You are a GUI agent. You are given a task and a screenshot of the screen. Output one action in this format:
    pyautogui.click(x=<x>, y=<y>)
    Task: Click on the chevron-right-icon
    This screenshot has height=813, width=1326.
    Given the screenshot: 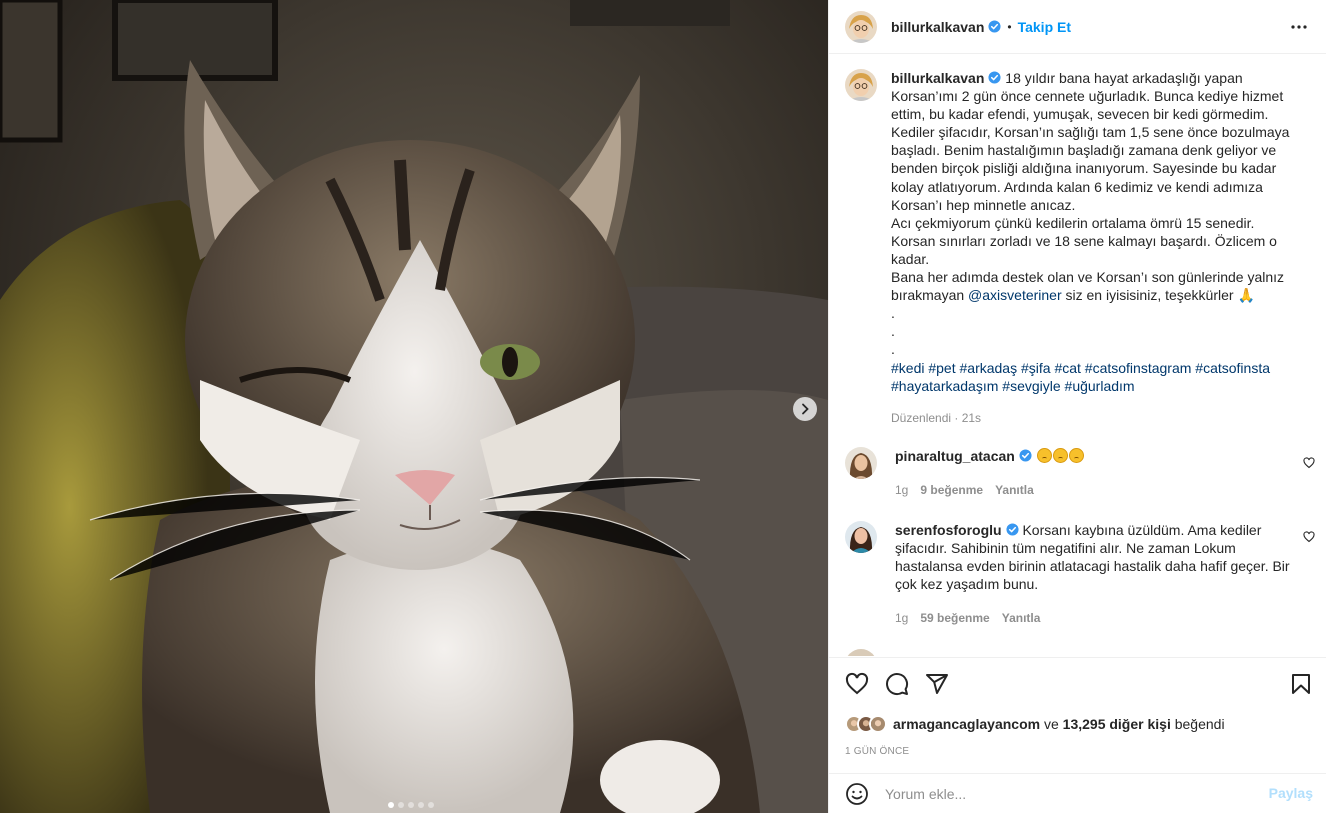 What is the action you would take?
    pyautogui.click(x=805, y=409)
    